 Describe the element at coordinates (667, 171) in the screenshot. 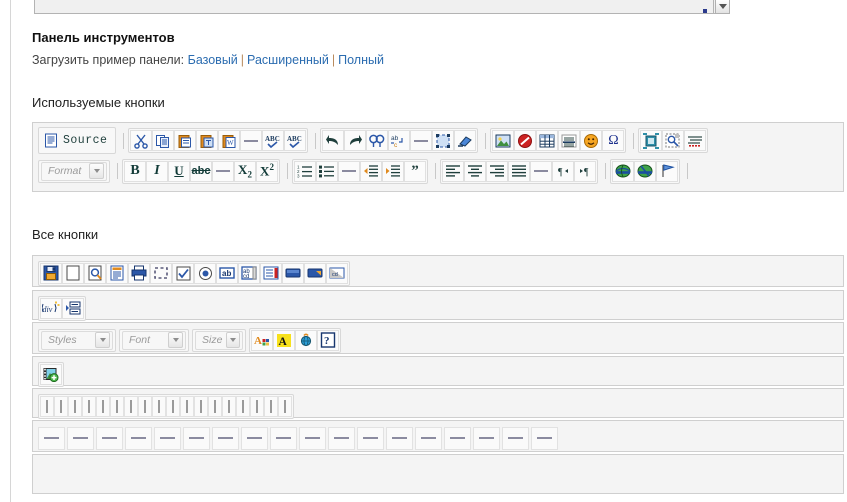

I see `anchor-icon` at that location.